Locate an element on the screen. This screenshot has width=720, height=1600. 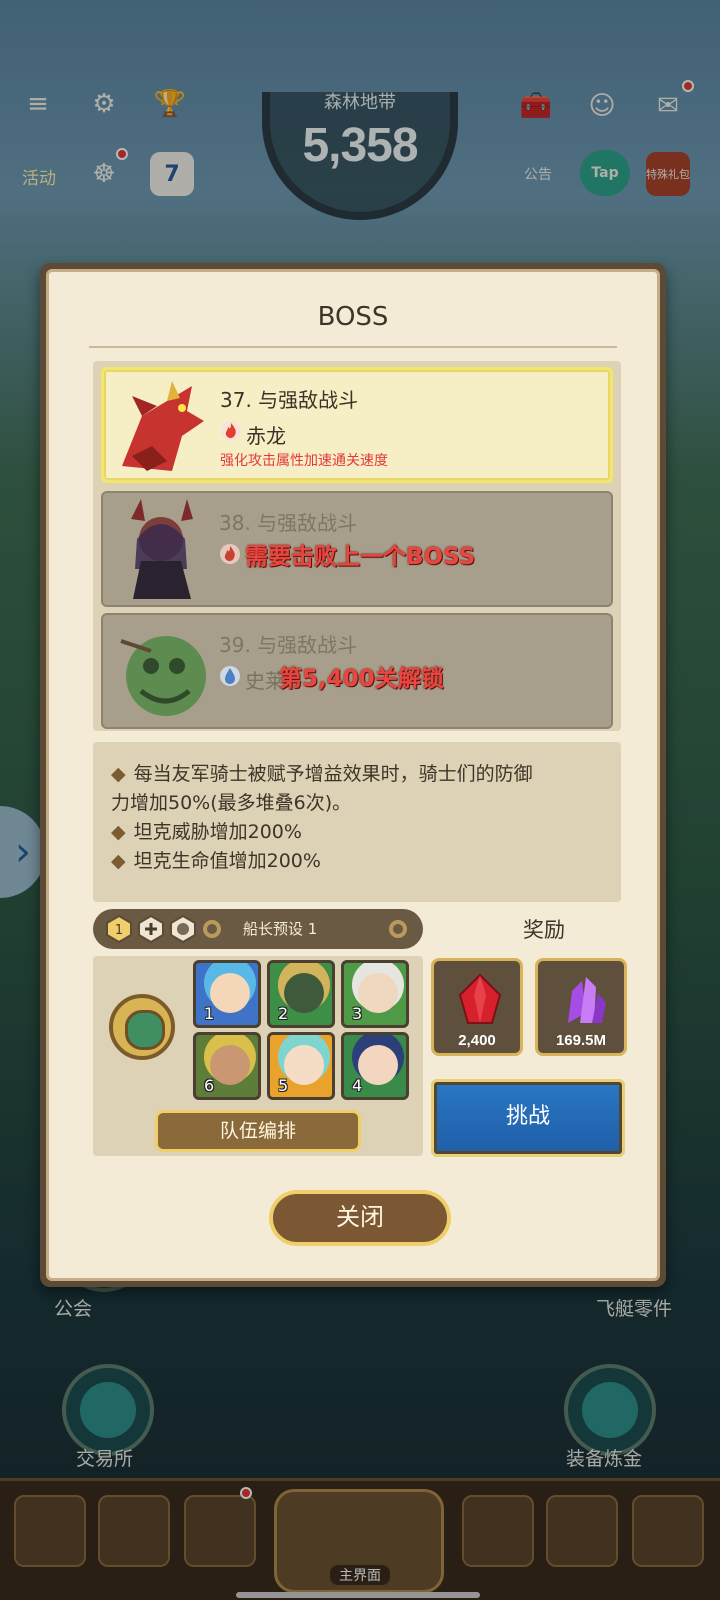
toolbox-icon: 🧰 is located at coordinates (536, 106).